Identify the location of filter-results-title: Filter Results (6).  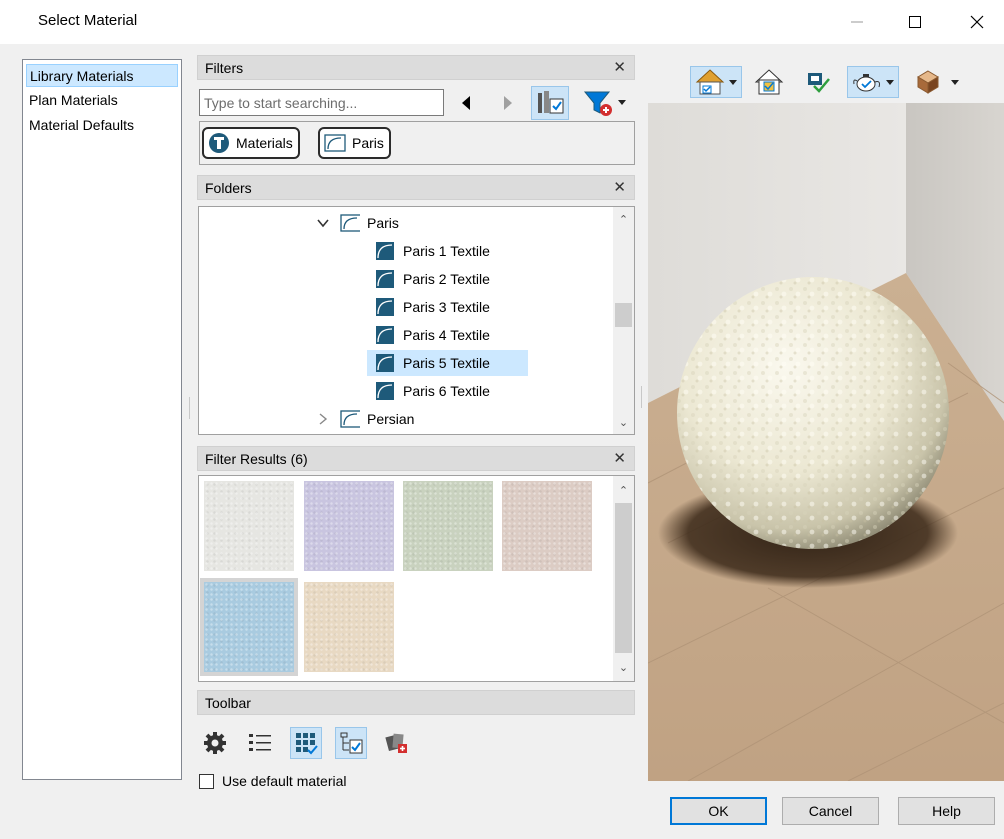
(256, 459).